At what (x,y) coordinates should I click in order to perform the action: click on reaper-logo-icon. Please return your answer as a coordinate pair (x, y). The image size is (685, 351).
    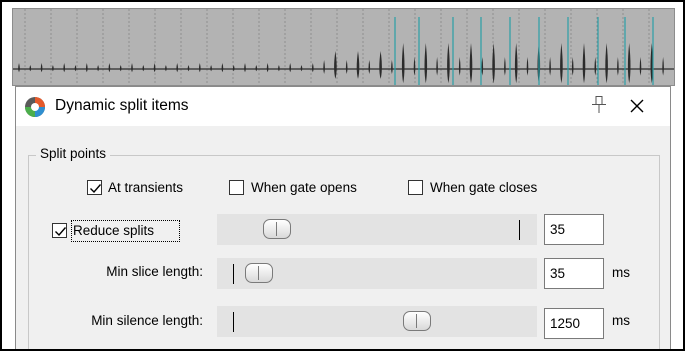
    Looking at the image, I should click on (35, 107).